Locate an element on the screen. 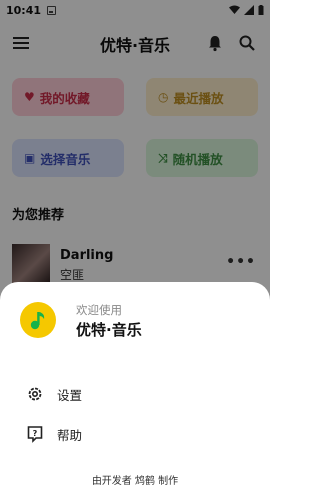 This screenshot has width=320, height=500. developer-credit: 由开发者 鸩鹤 制作 is located at coordinates (135, 481).